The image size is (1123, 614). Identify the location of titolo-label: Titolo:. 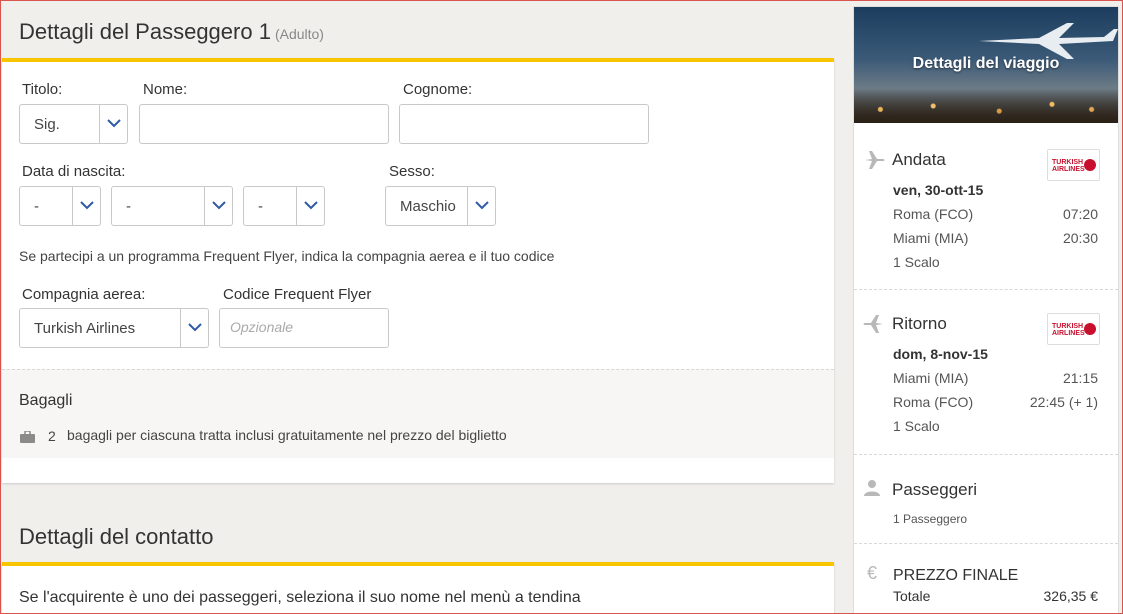
(42, 89).